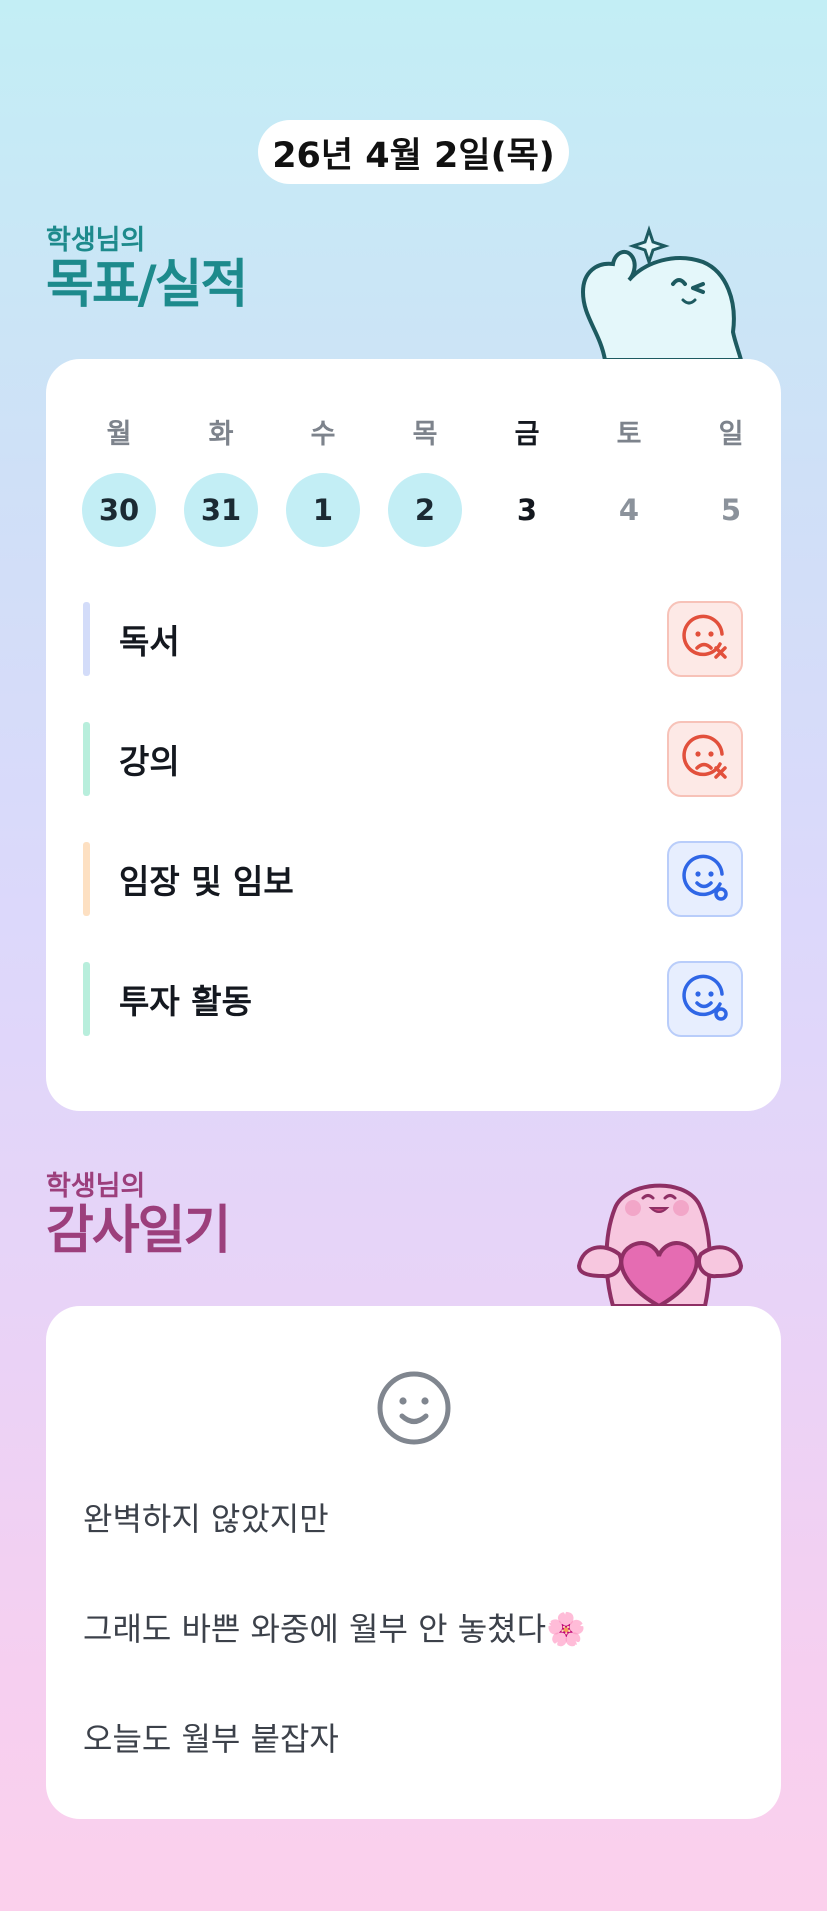 The height and width of the screenshot is (1911, 827). What do you see at coordinates (629, 510) in the screenshot?
I see `day-4: 4` at bounding box center [629, 510].